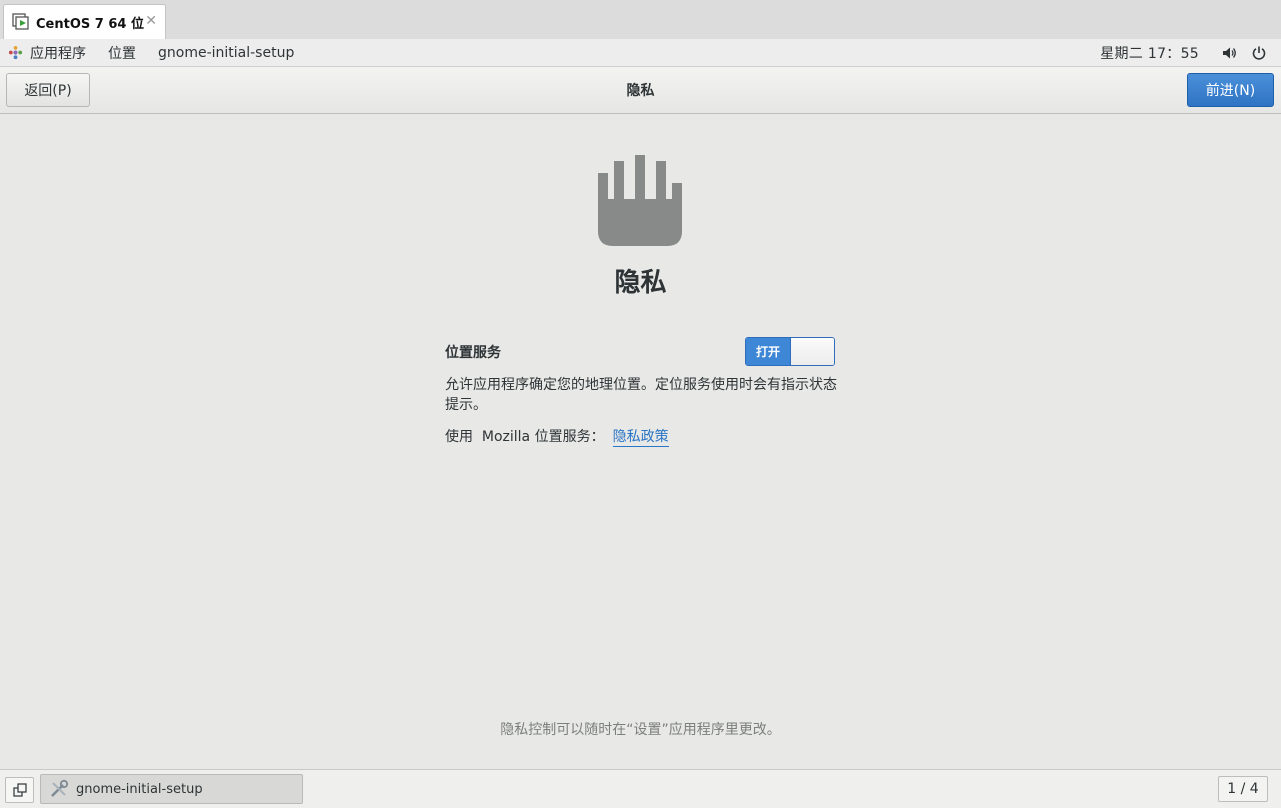 This screenshot has width=1281, height=808. What do you see at coordinates (768, 351) in the screenshot?
I see `toggle-state-label: 打开` at bounding box center [768, 351].